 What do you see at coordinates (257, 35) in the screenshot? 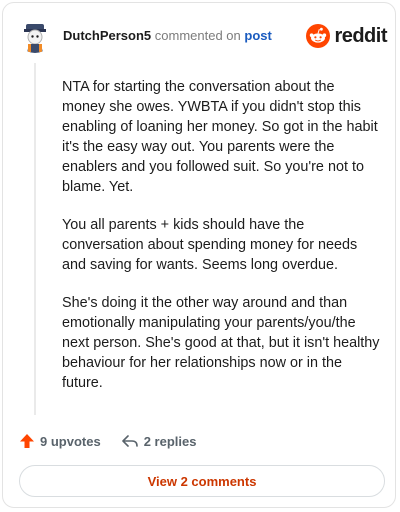
I see `post-link: post` at bounding box center [257, 35].